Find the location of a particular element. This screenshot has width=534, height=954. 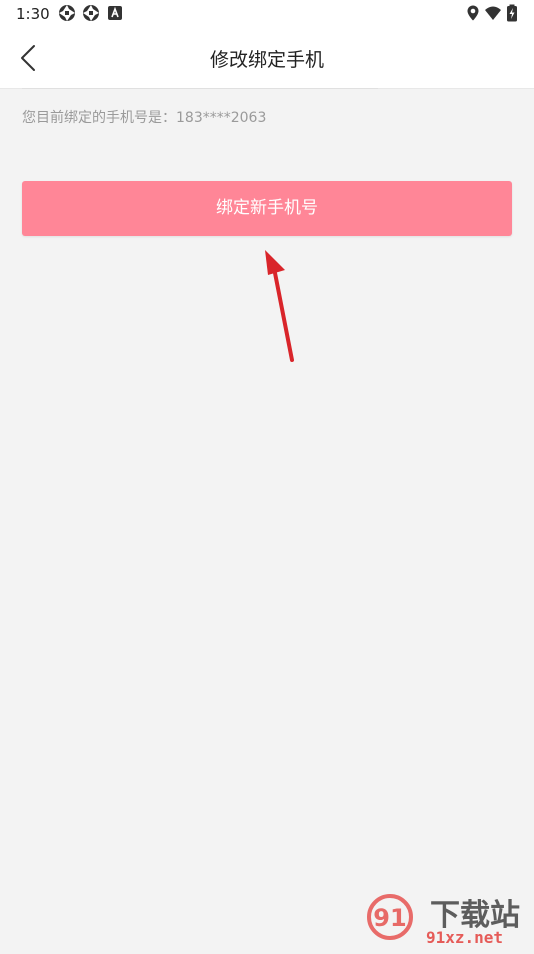

page-title: 修改绑定手机 is located at coordinates (266, 60).